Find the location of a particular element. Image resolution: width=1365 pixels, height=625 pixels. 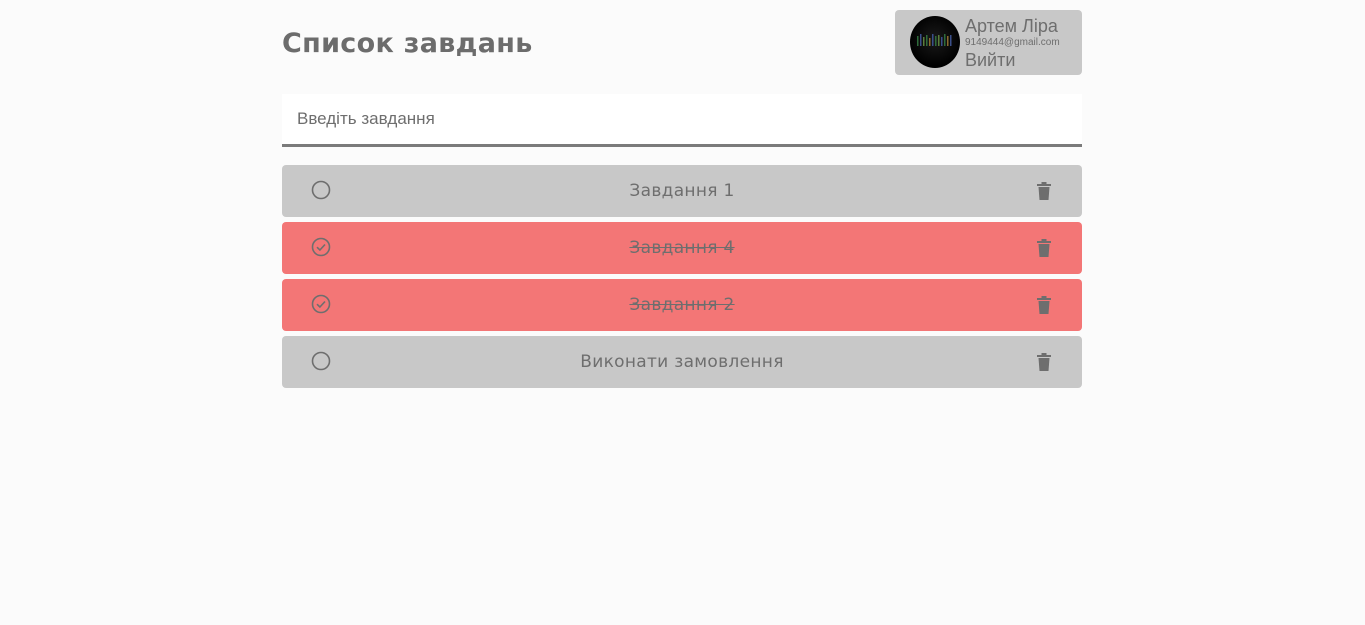

user-email: 9149444@gmail.com is located at coordinates (1012, 42).